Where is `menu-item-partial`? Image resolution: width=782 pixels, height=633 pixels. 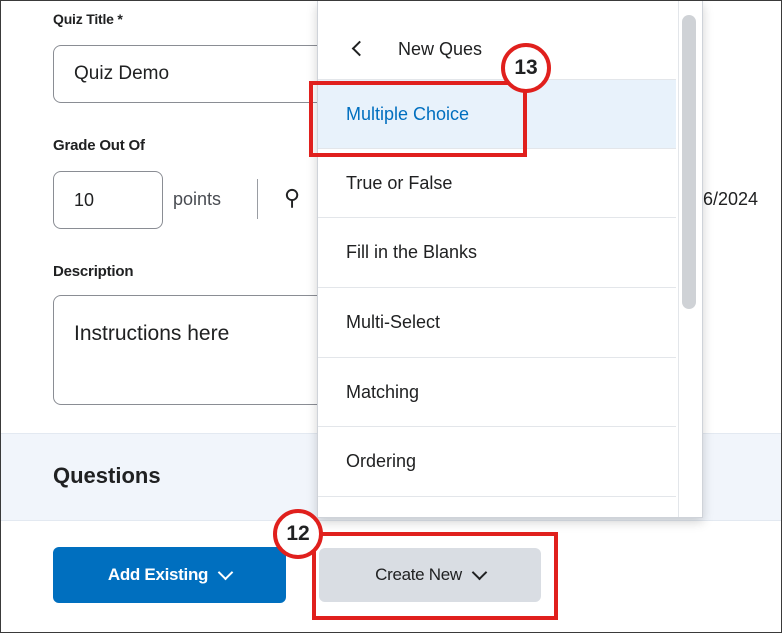 menu-item-partial is located at coordinates (497, 506).